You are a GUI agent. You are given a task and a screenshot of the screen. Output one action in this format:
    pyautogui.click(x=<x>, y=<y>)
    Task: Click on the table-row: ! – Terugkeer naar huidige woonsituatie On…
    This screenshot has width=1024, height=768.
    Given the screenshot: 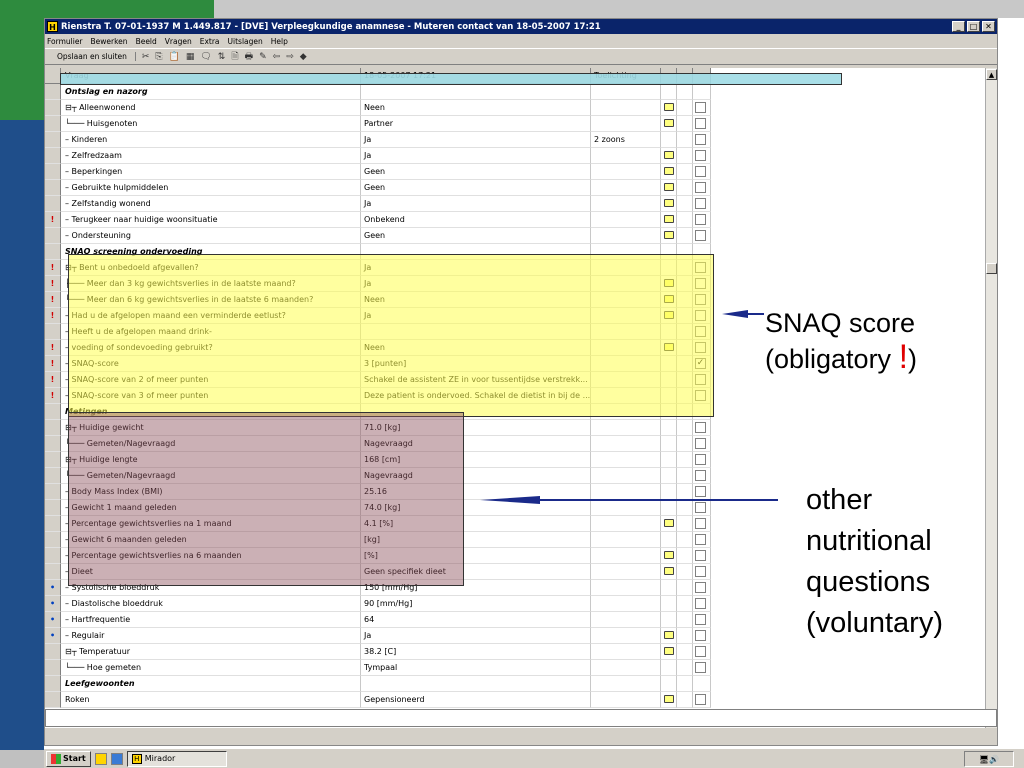 What is the action you would take?
    pyautogui.click(x=515, y=220)
    